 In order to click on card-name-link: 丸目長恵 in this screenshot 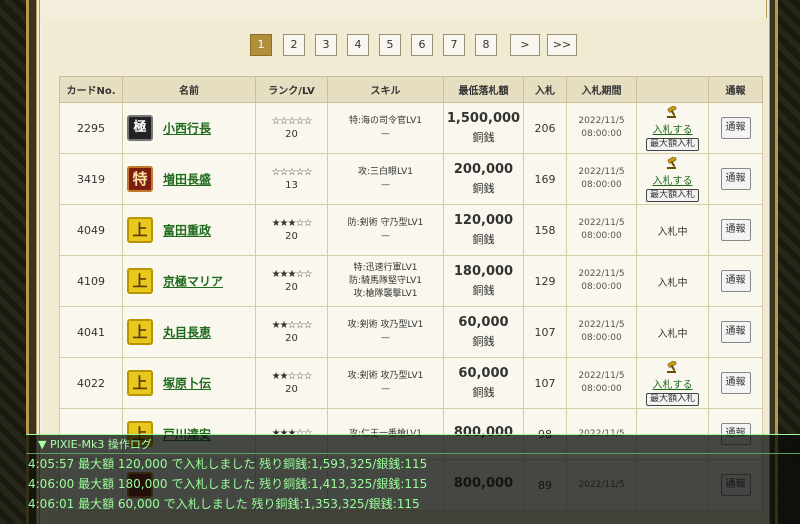, I will do `click(187, 333)`.